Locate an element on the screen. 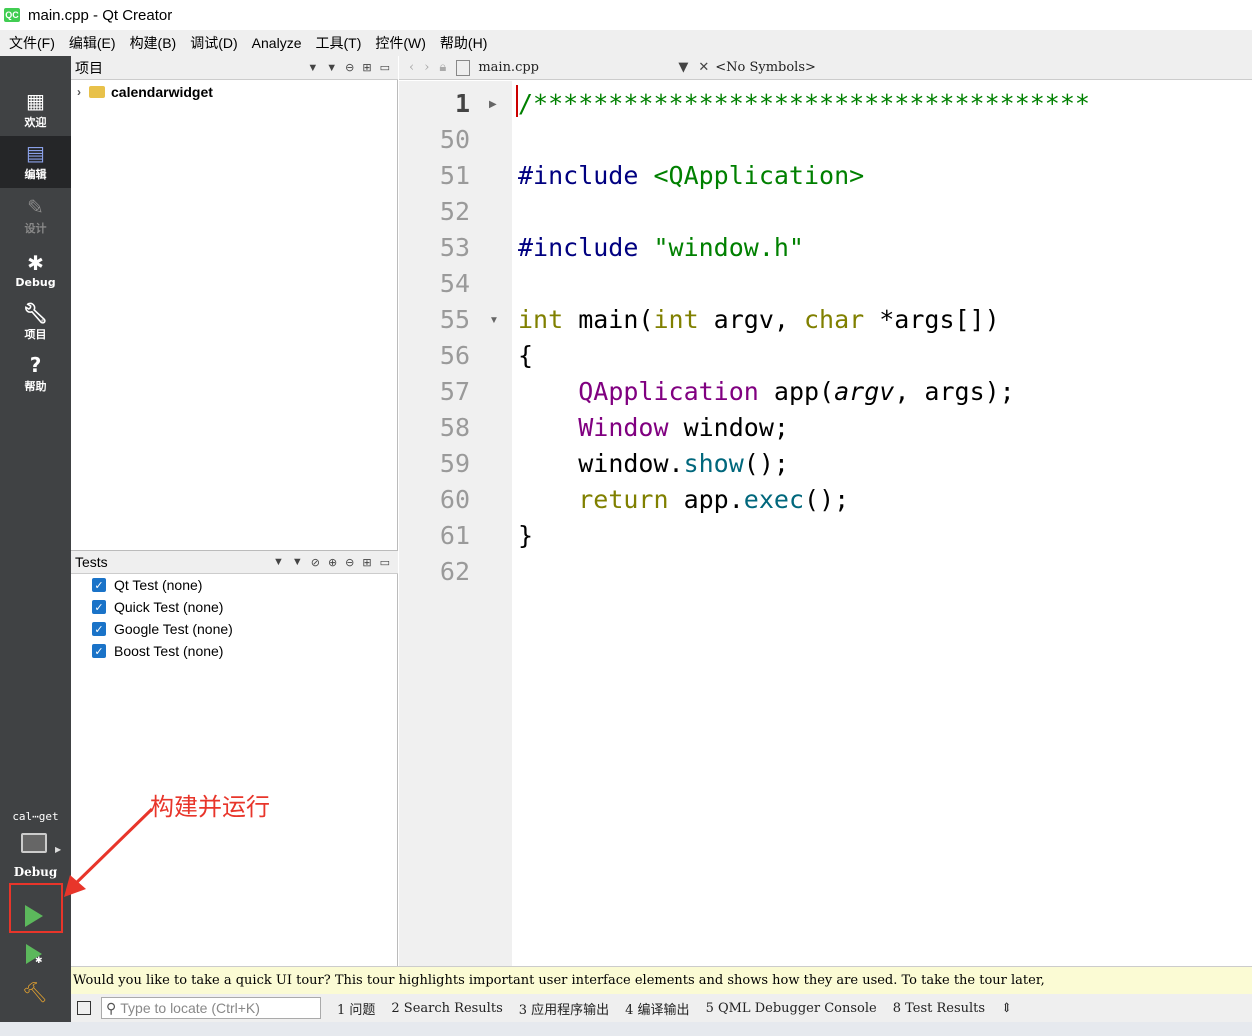 The height and width of the screenshot is (1036, 1252). grid-icon: ▦ is located at coordinates (35, 101).